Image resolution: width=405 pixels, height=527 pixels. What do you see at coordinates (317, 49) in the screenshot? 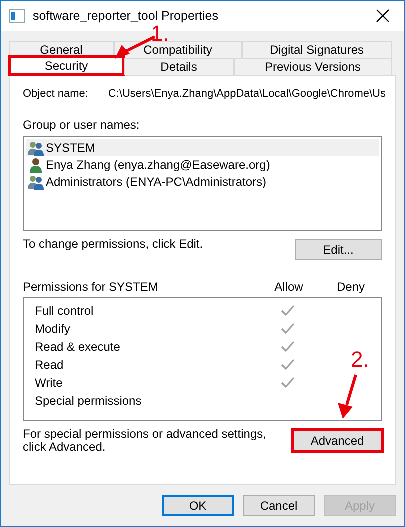
I see `tab: Digital Signatures` at bounding box center [317, 49].